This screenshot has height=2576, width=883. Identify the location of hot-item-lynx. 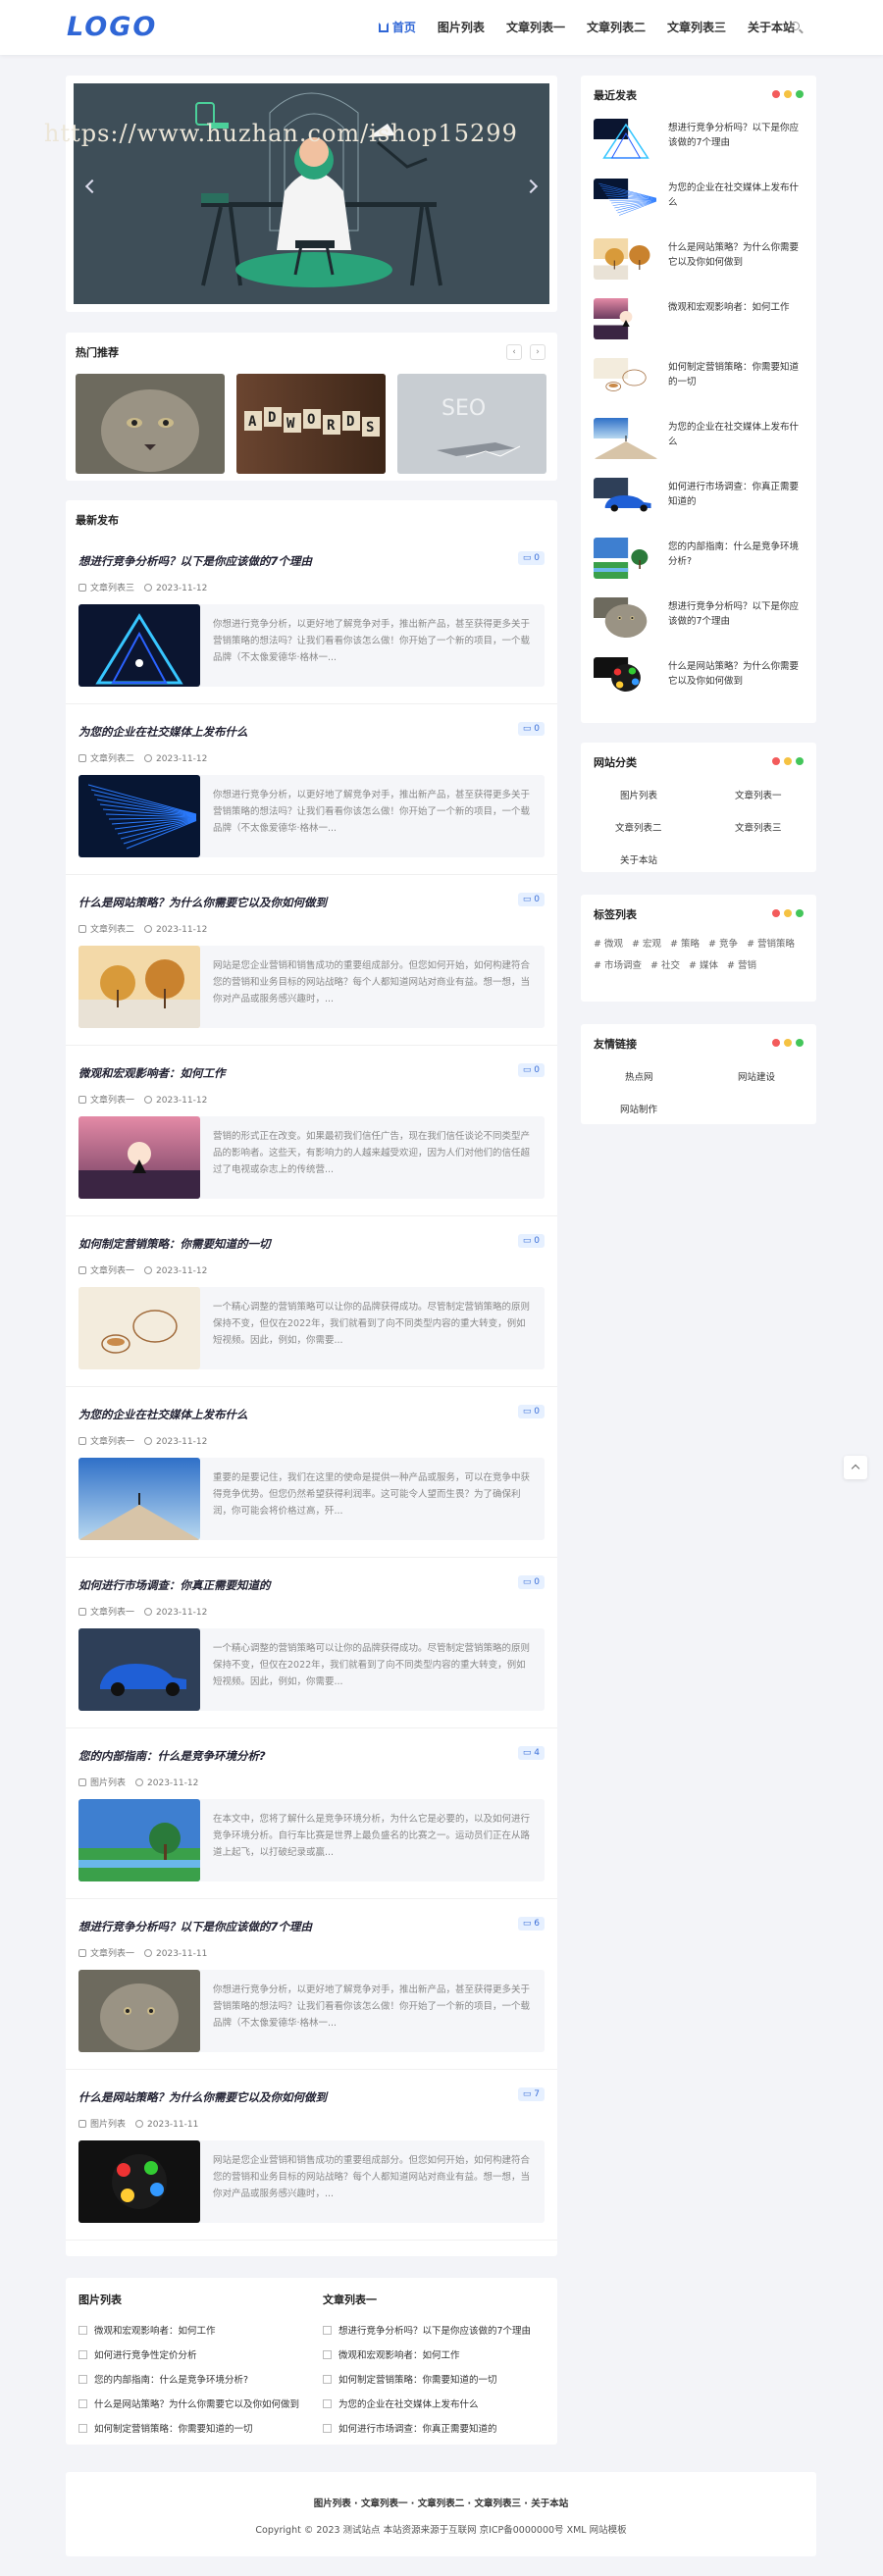
(150, 424).